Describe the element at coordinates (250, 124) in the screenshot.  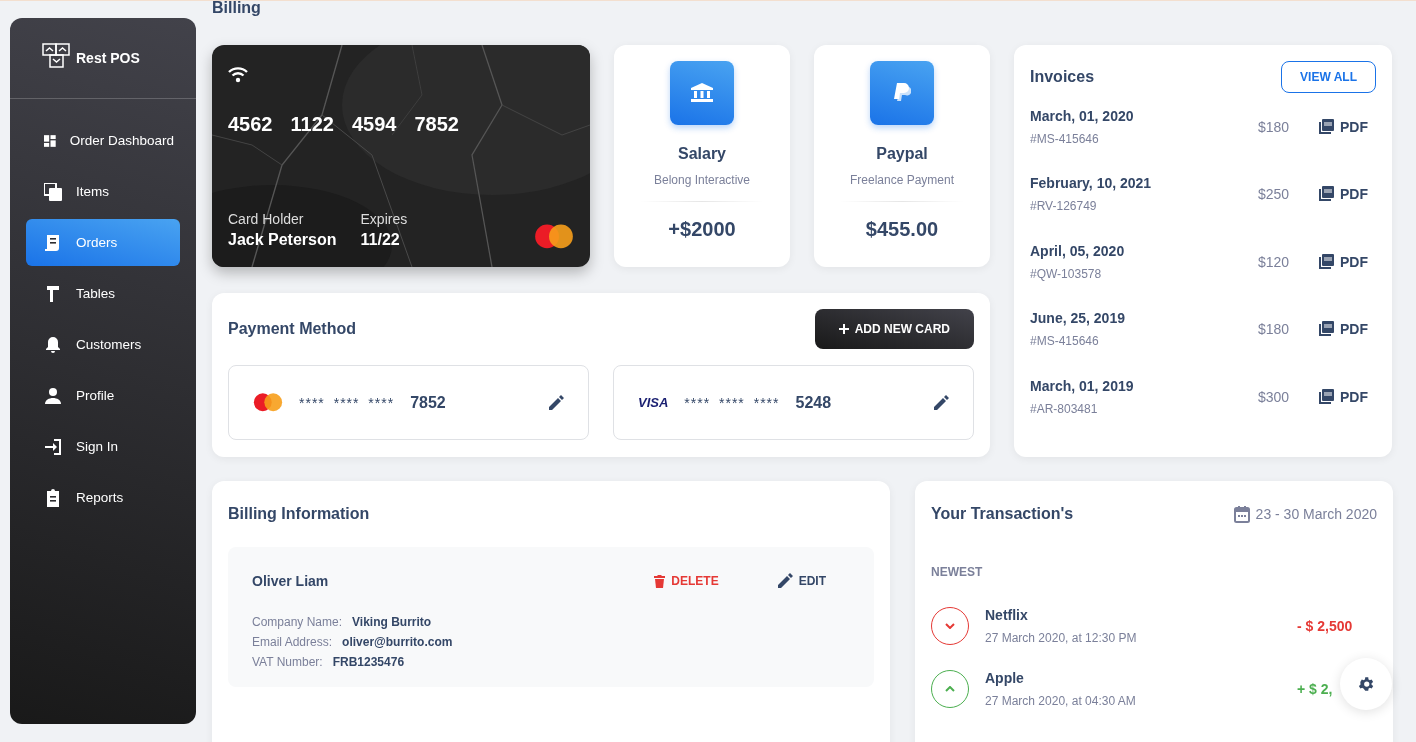
I see `card-number-group: 4562` at that location.